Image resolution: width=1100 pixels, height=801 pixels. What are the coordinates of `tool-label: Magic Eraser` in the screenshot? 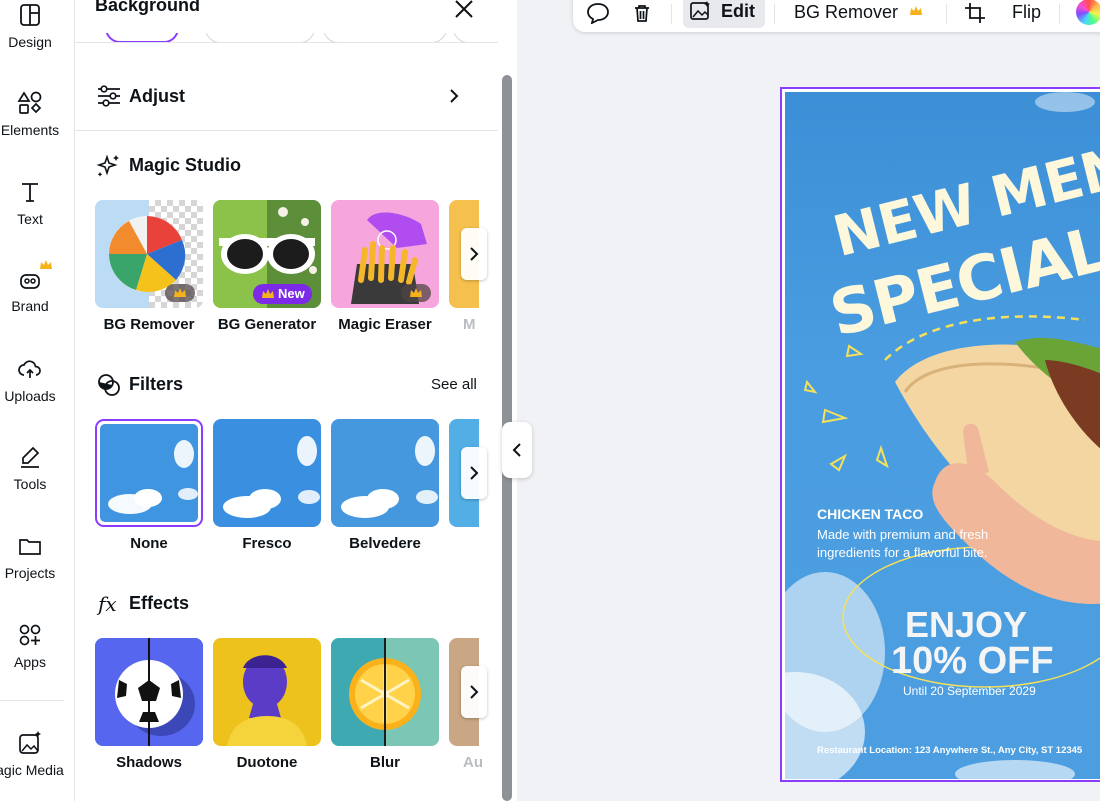 It's located at (385, 324).